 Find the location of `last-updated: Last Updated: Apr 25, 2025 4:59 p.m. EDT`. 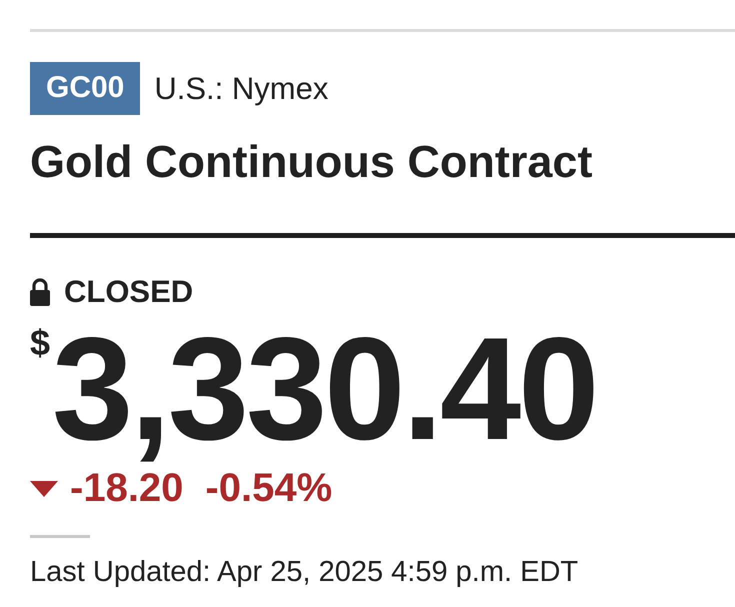

last-updated: Last Updated: Apr 25, 2025 4:59 p.m. EDT is located at coordinates (305, 573).